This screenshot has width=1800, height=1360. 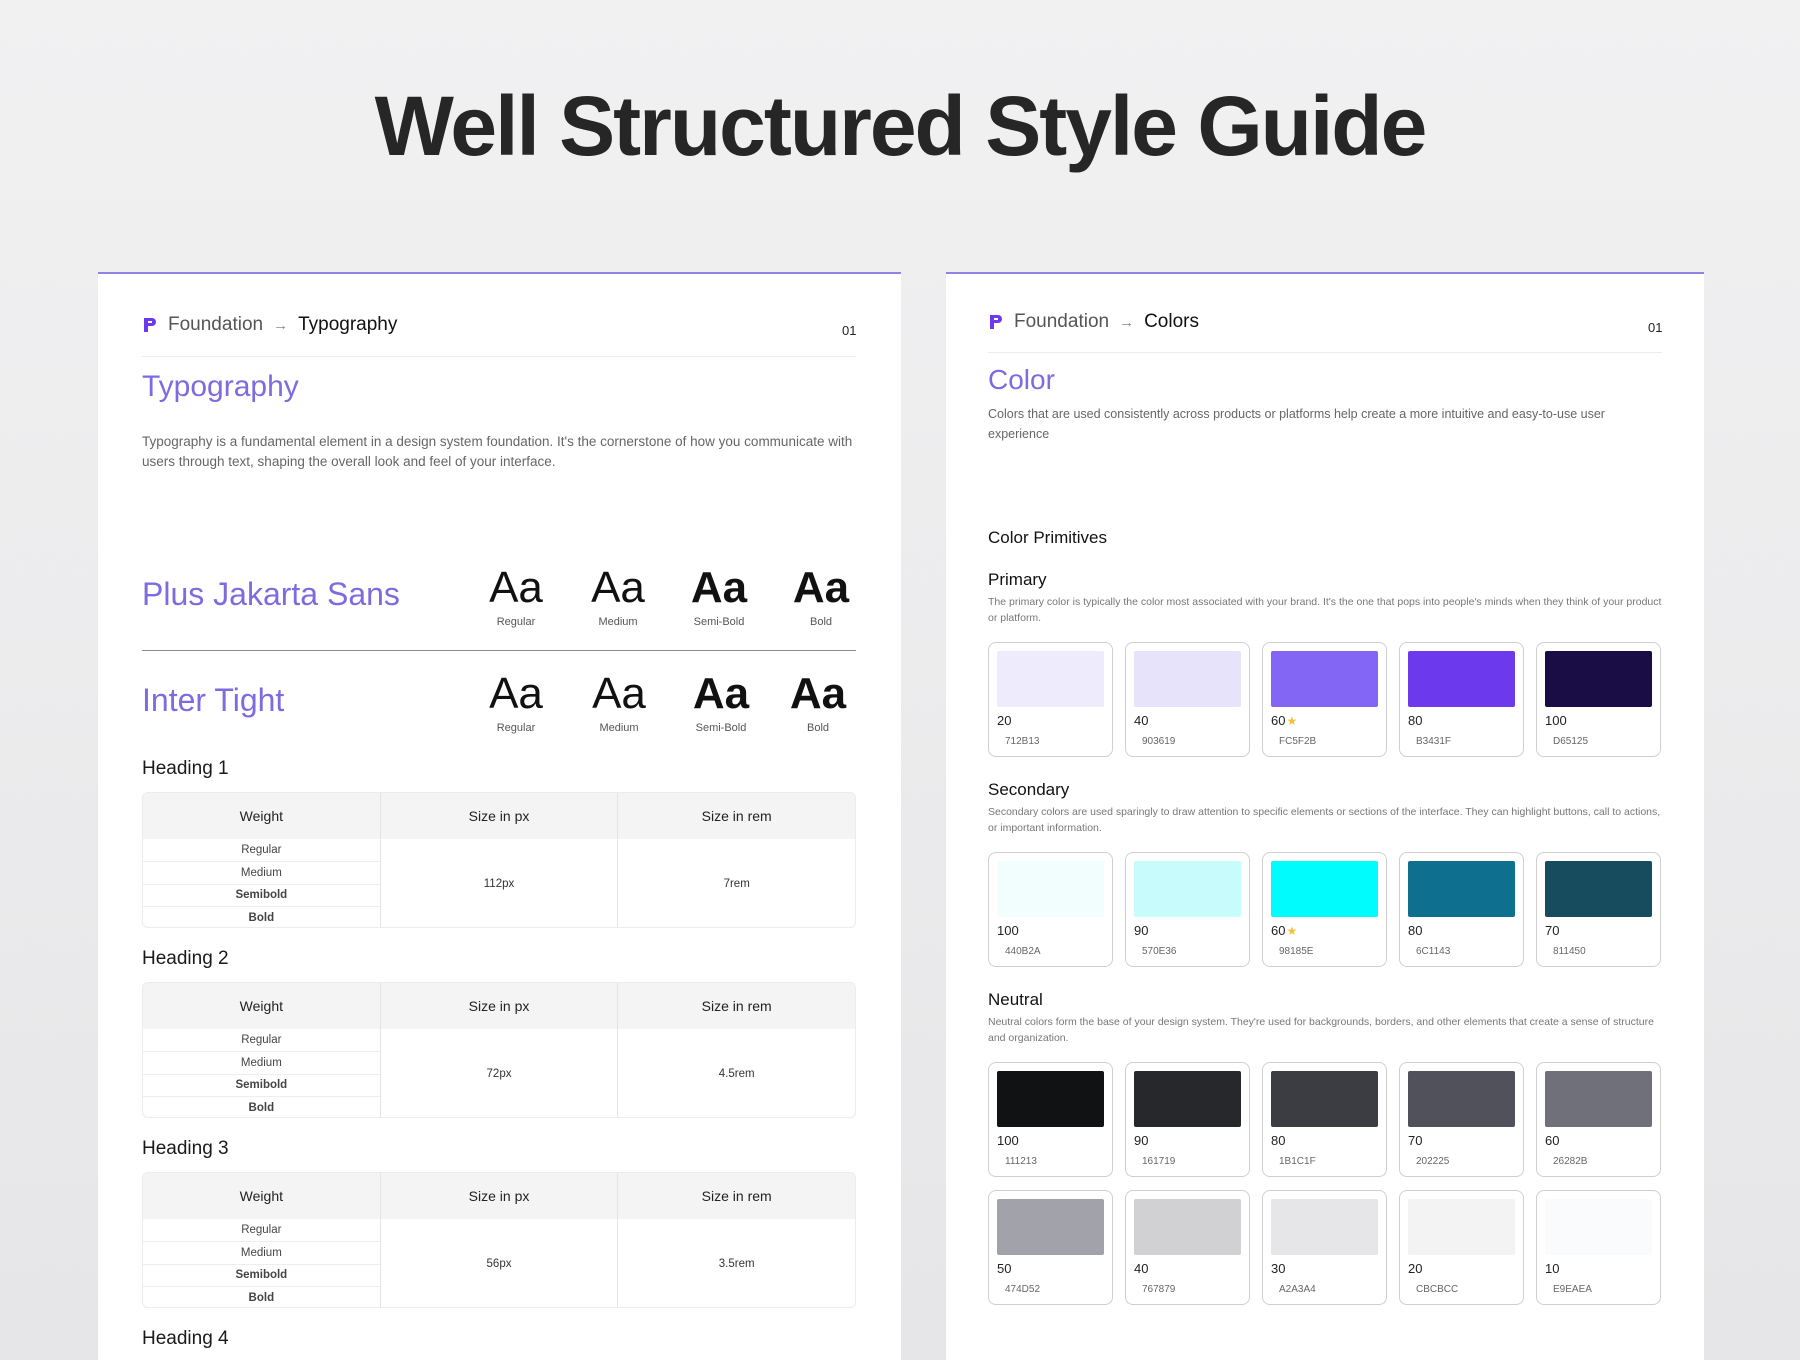 I want to click on color-swatch: 20 CBCBCC, so click(x=1461, y=1247).